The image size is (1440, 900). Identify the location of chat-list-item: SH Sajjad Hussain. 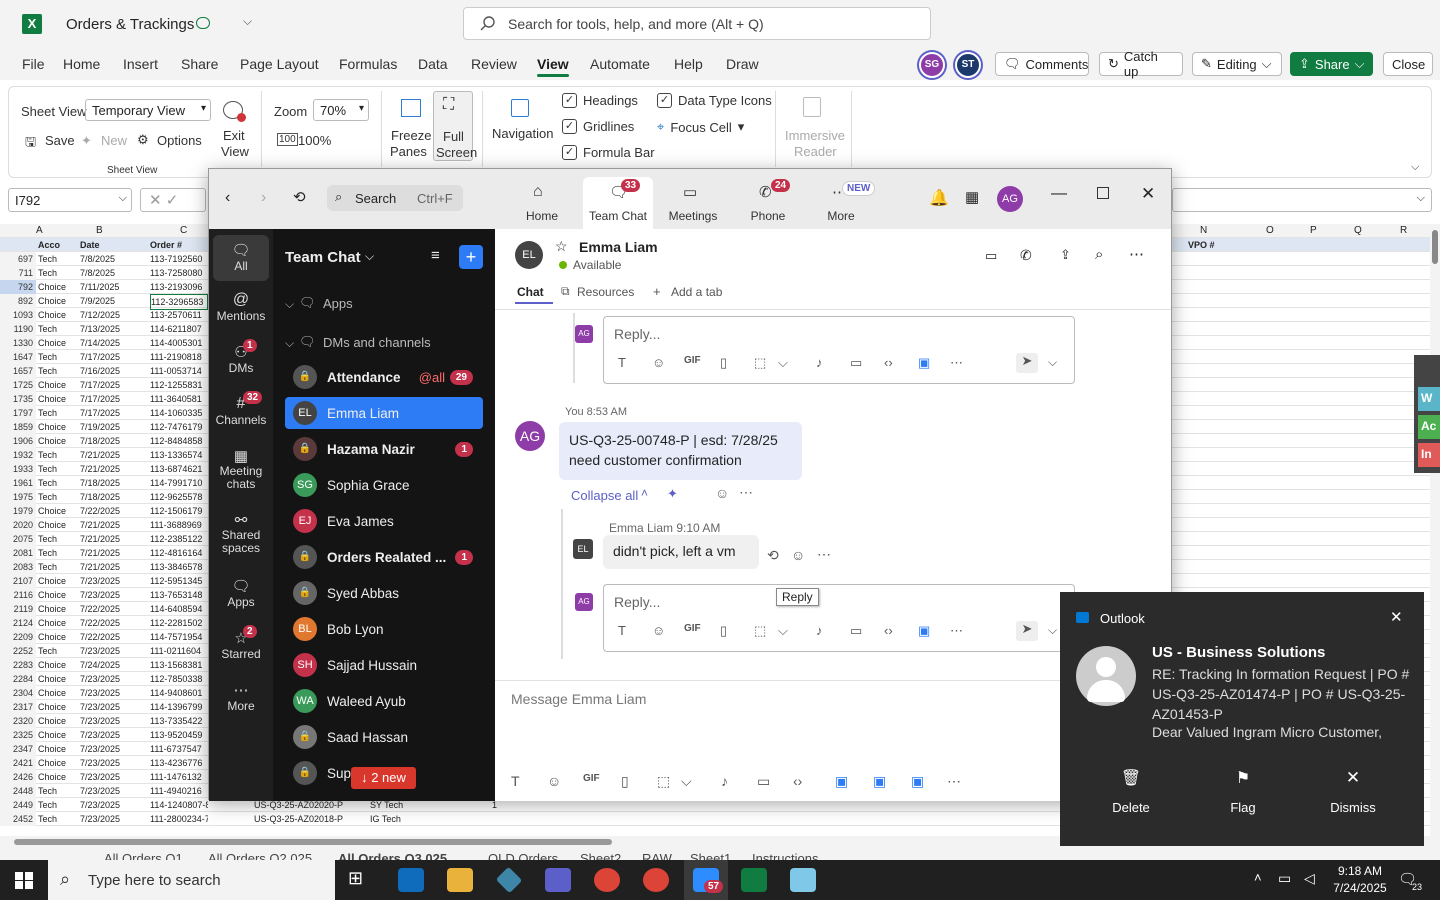
(384, 665).